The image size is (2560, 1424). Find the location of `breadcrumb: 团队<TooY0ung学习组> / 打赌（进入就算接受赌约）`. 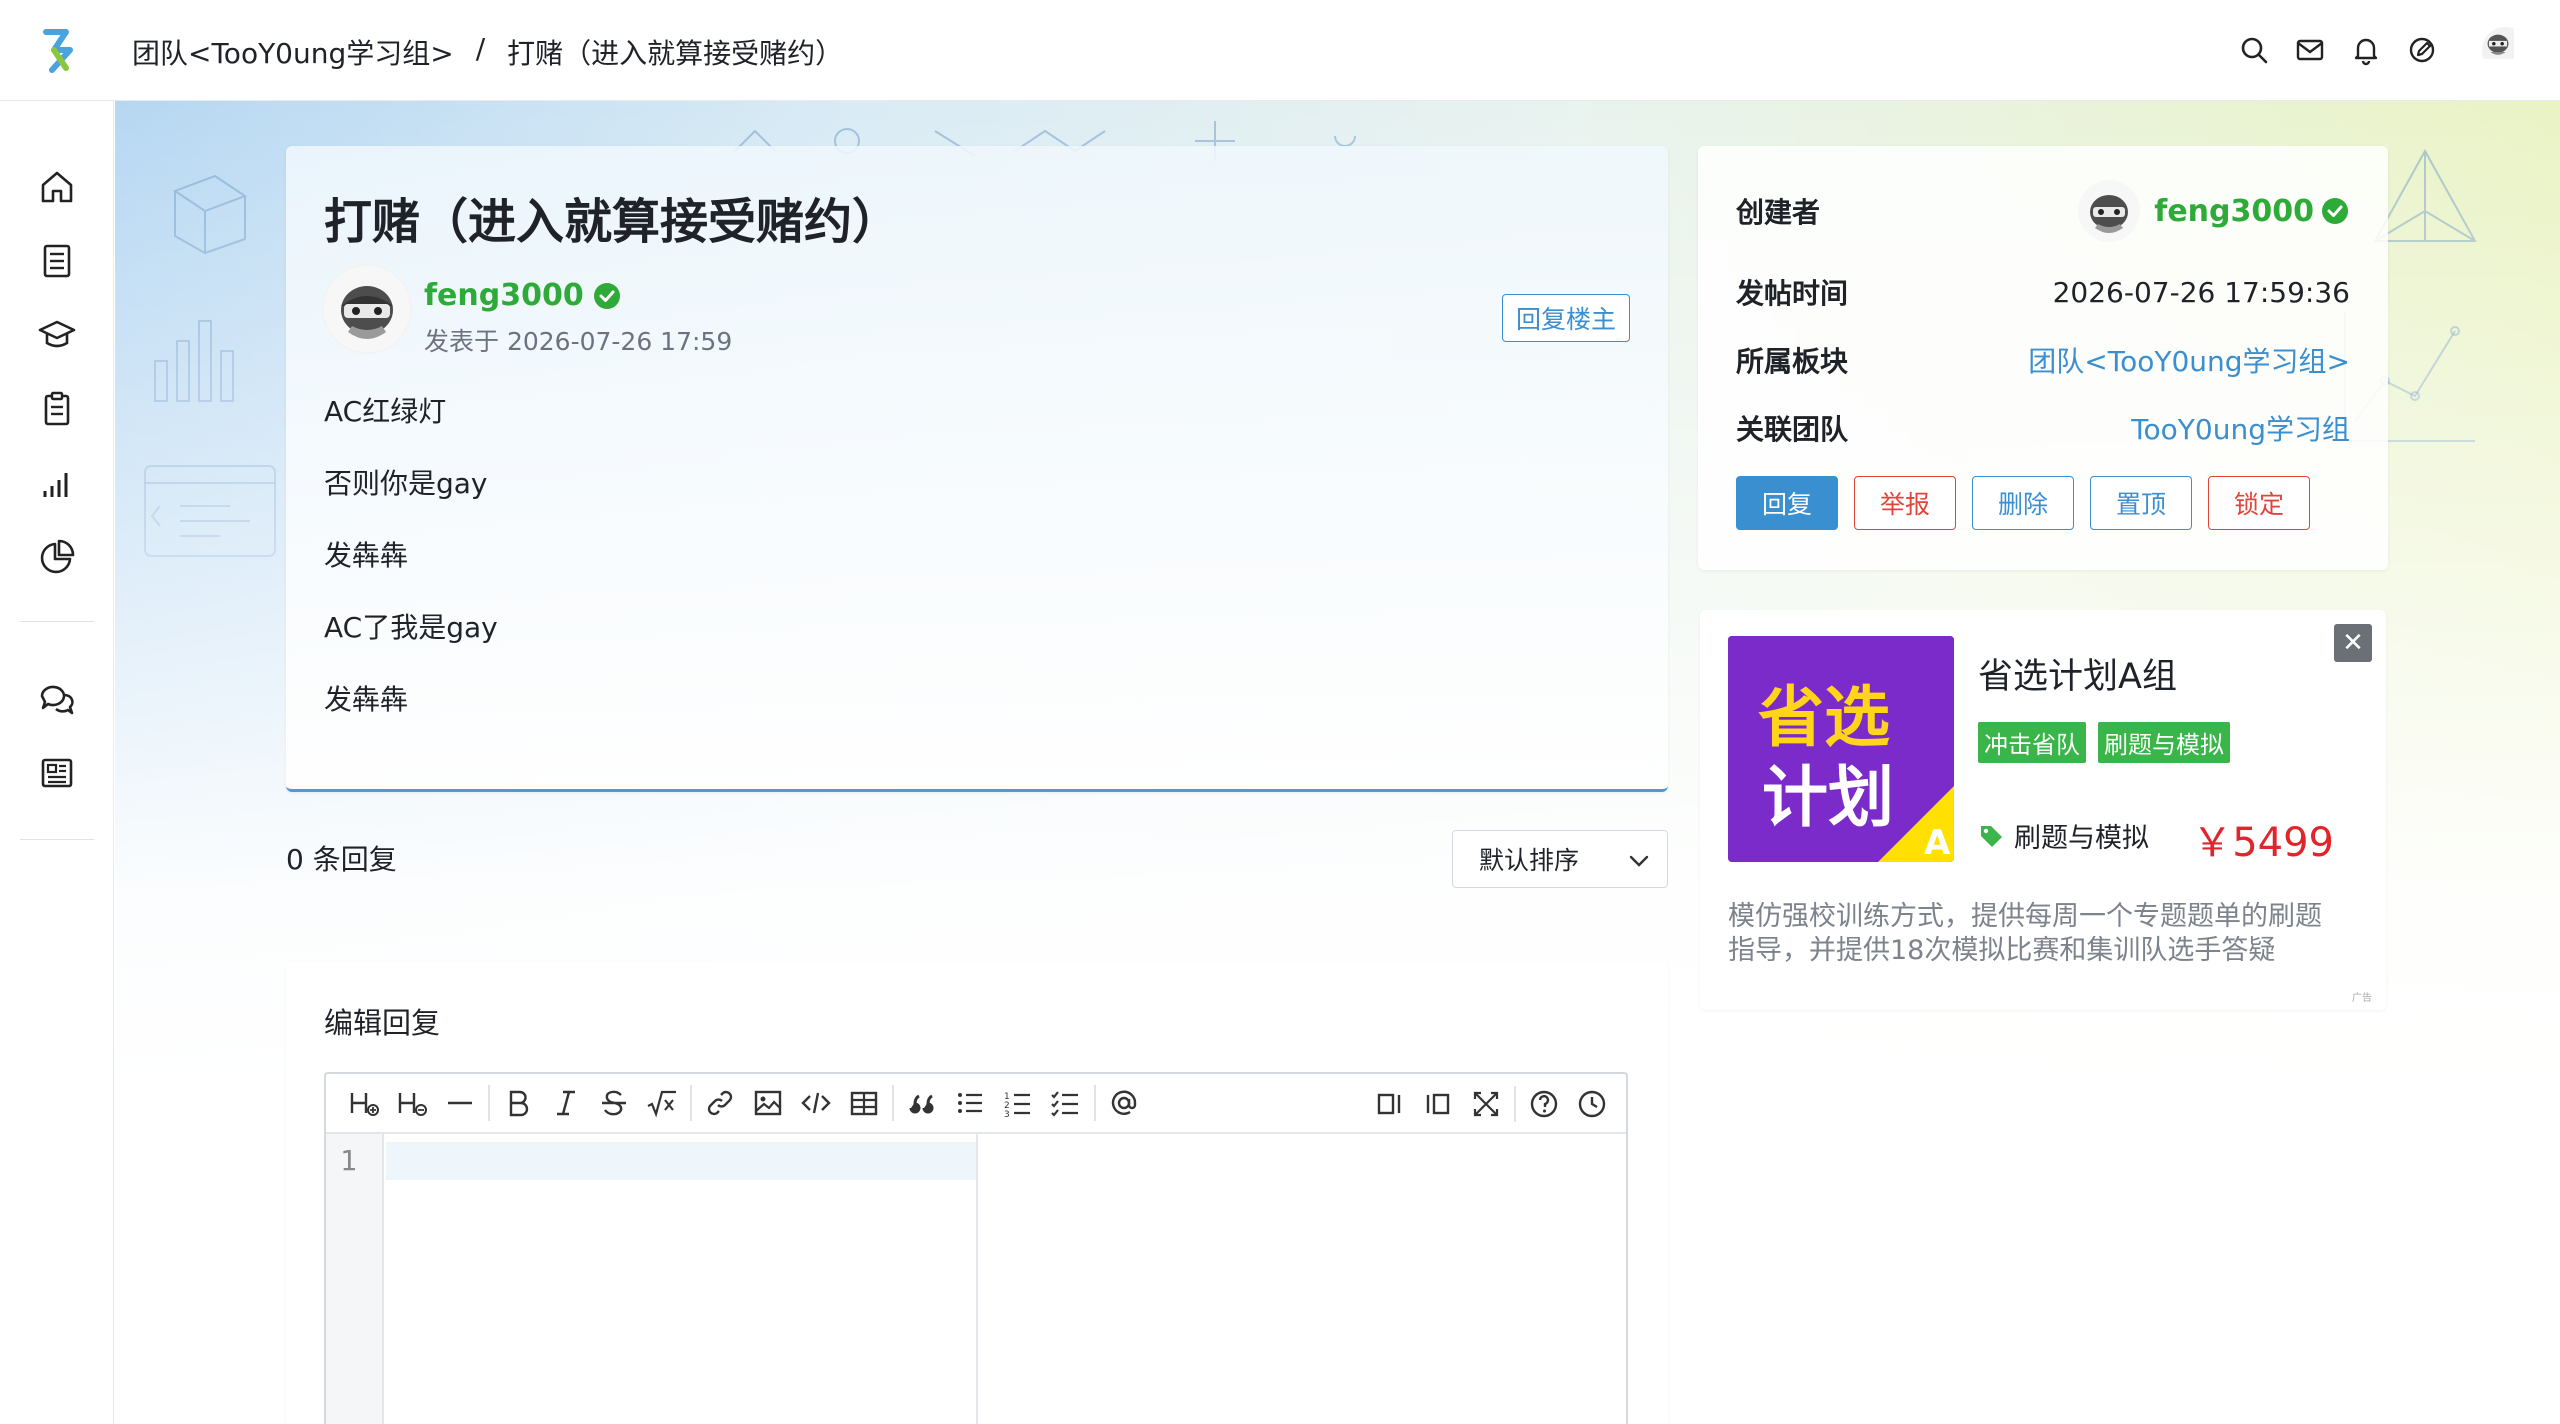

breadcrumb: 团队<TooY0ung学习组> / 打赌（进入就算接受赌约） is located at coordinates (487, 52).